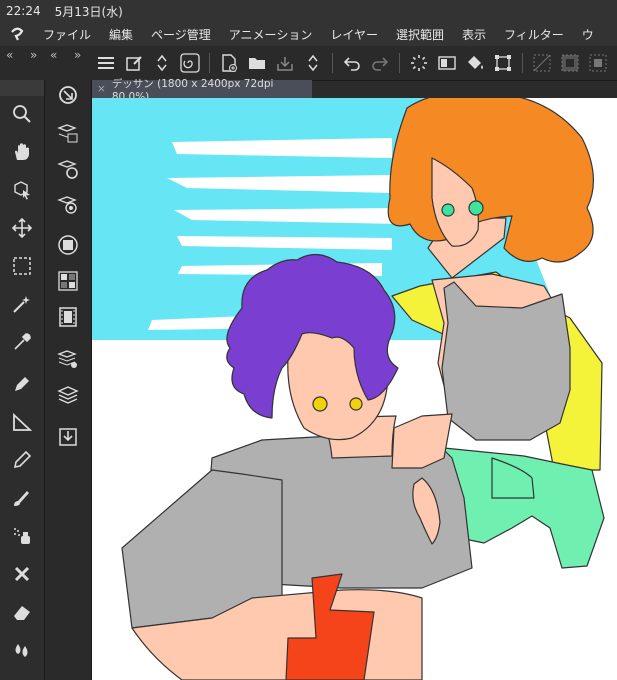 This screenshot has height=680, width=617. I want to click on undo-icon, so click(352, 63).